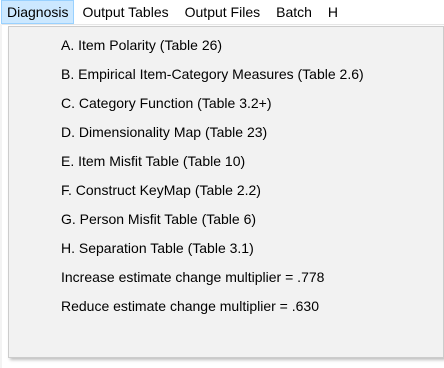 The width and height of the screenshot is (444, 368). Describe the element at coordinates (226, 103) in the screenshot. I see `menu-item-category-function: C. Category Function (Table 3.2+)` at that location.